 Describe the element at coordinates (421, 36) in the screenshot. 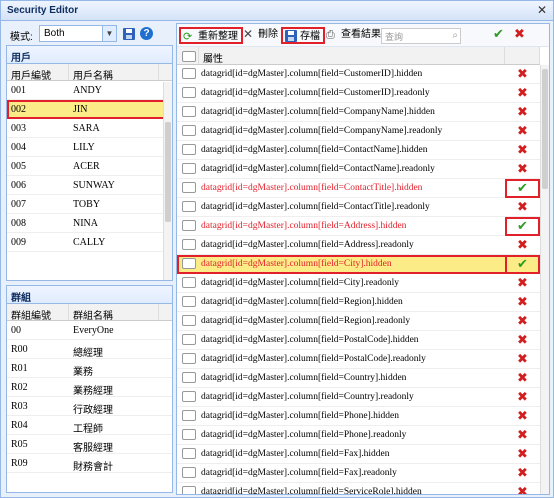

I see `search-input: 查詢 ⌕` at that location.